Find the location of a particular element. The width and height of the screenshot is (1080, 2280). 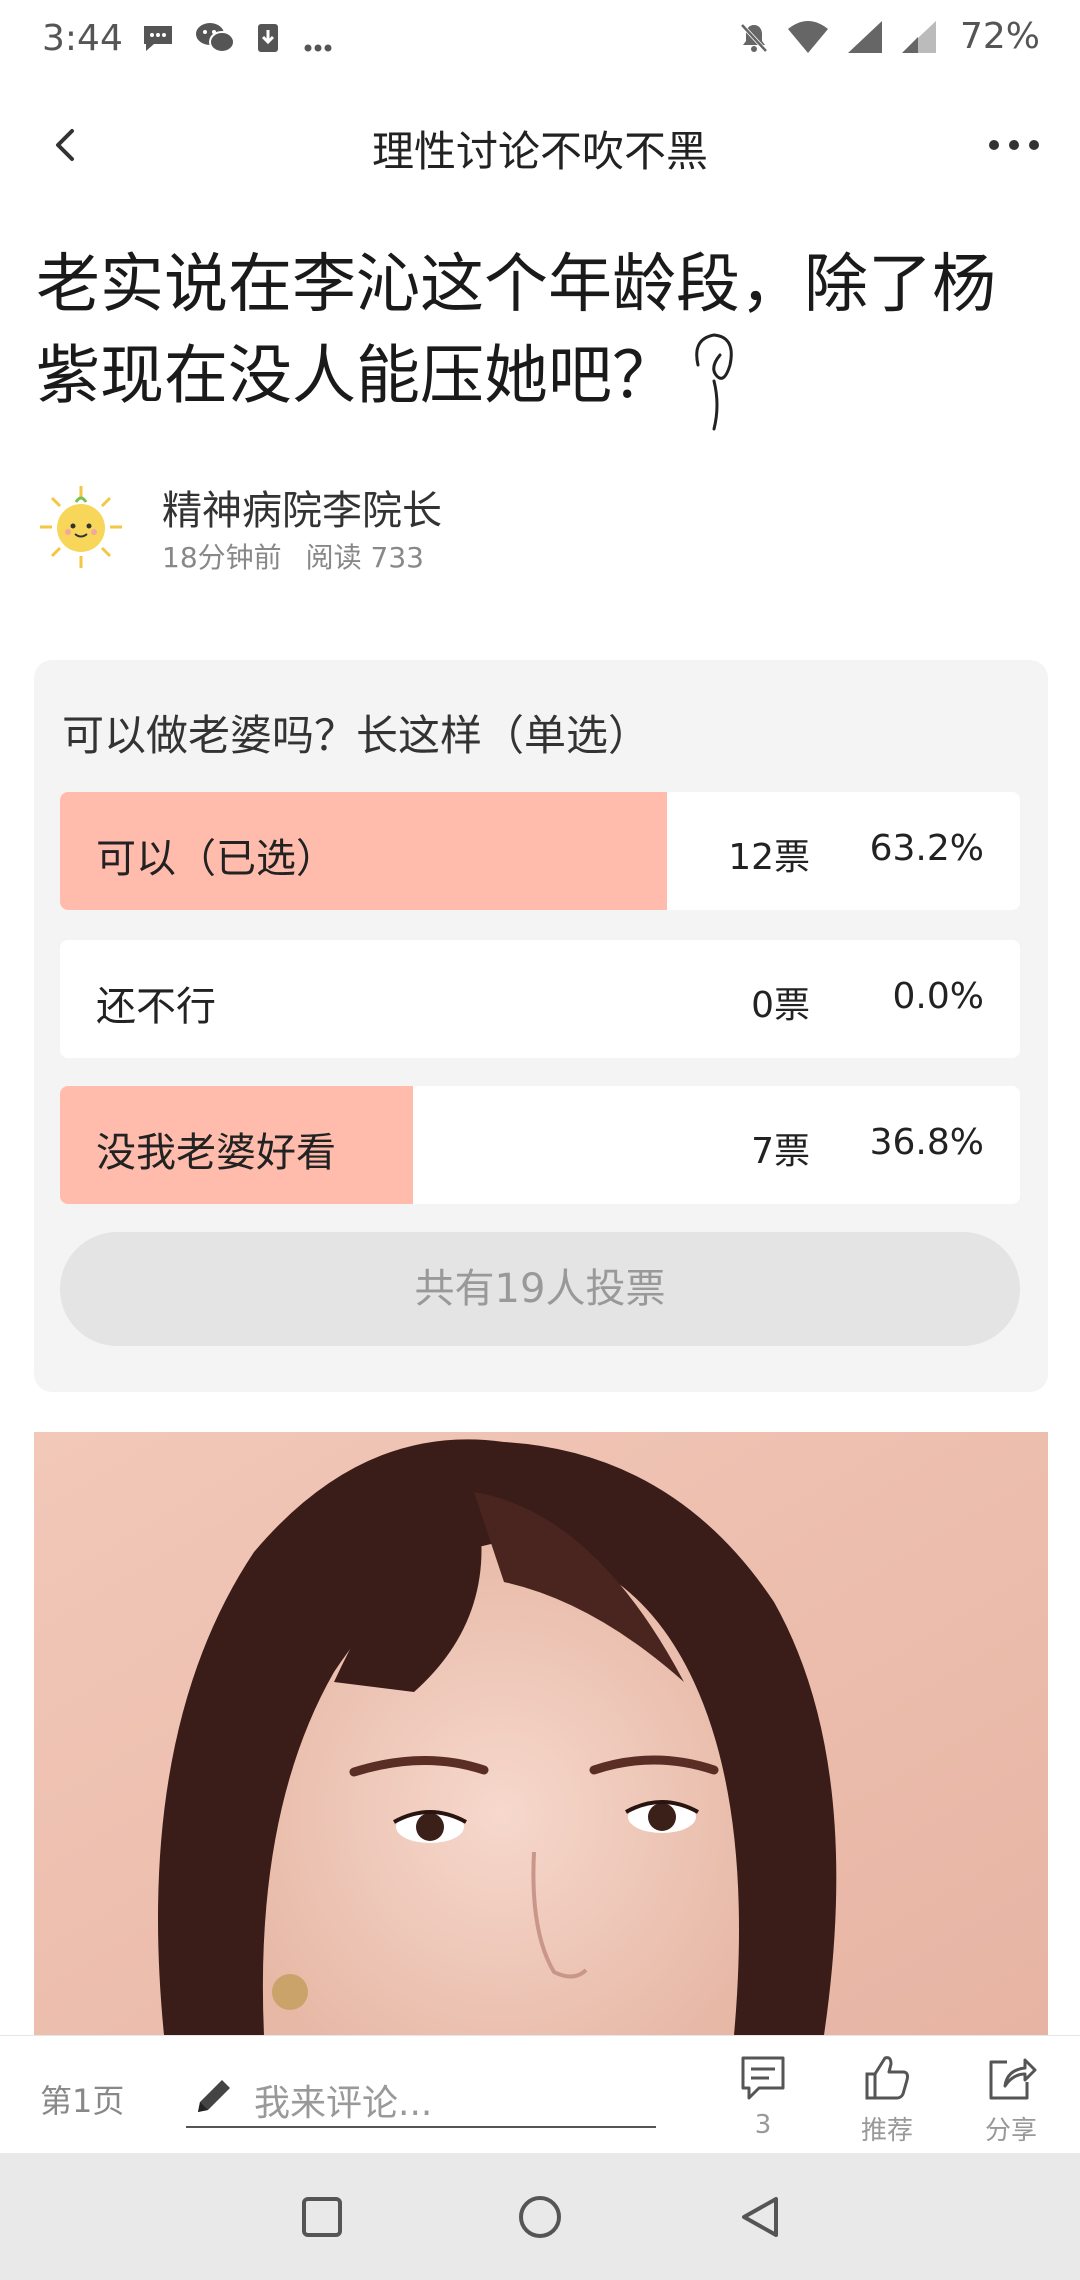

poll-total-votes: 共有19人投票 is located at coordinates (540, 1289).